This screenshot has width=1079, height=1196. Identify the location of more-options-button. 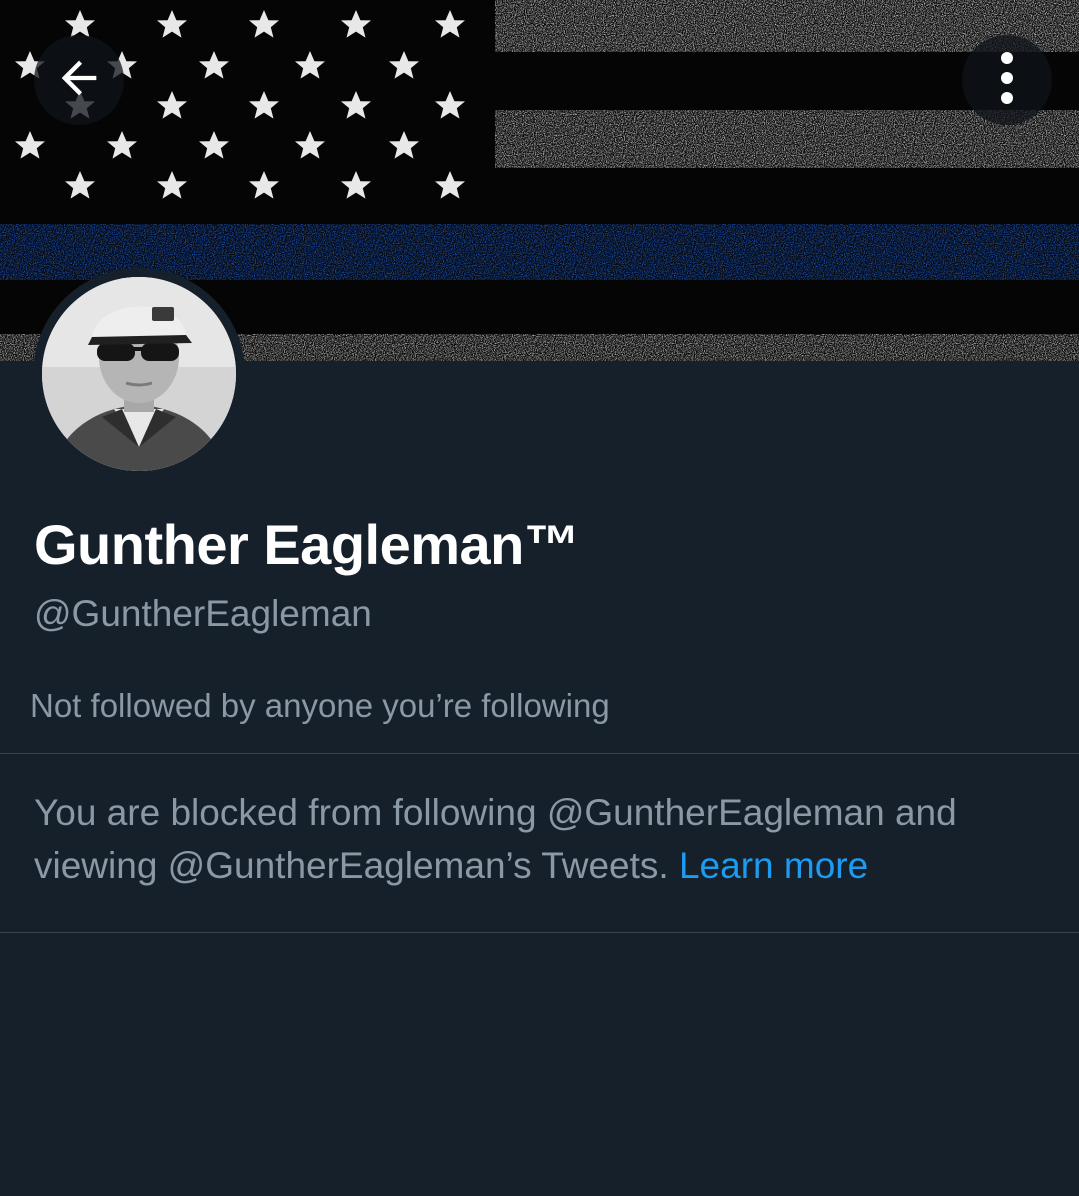
(1007, 80).